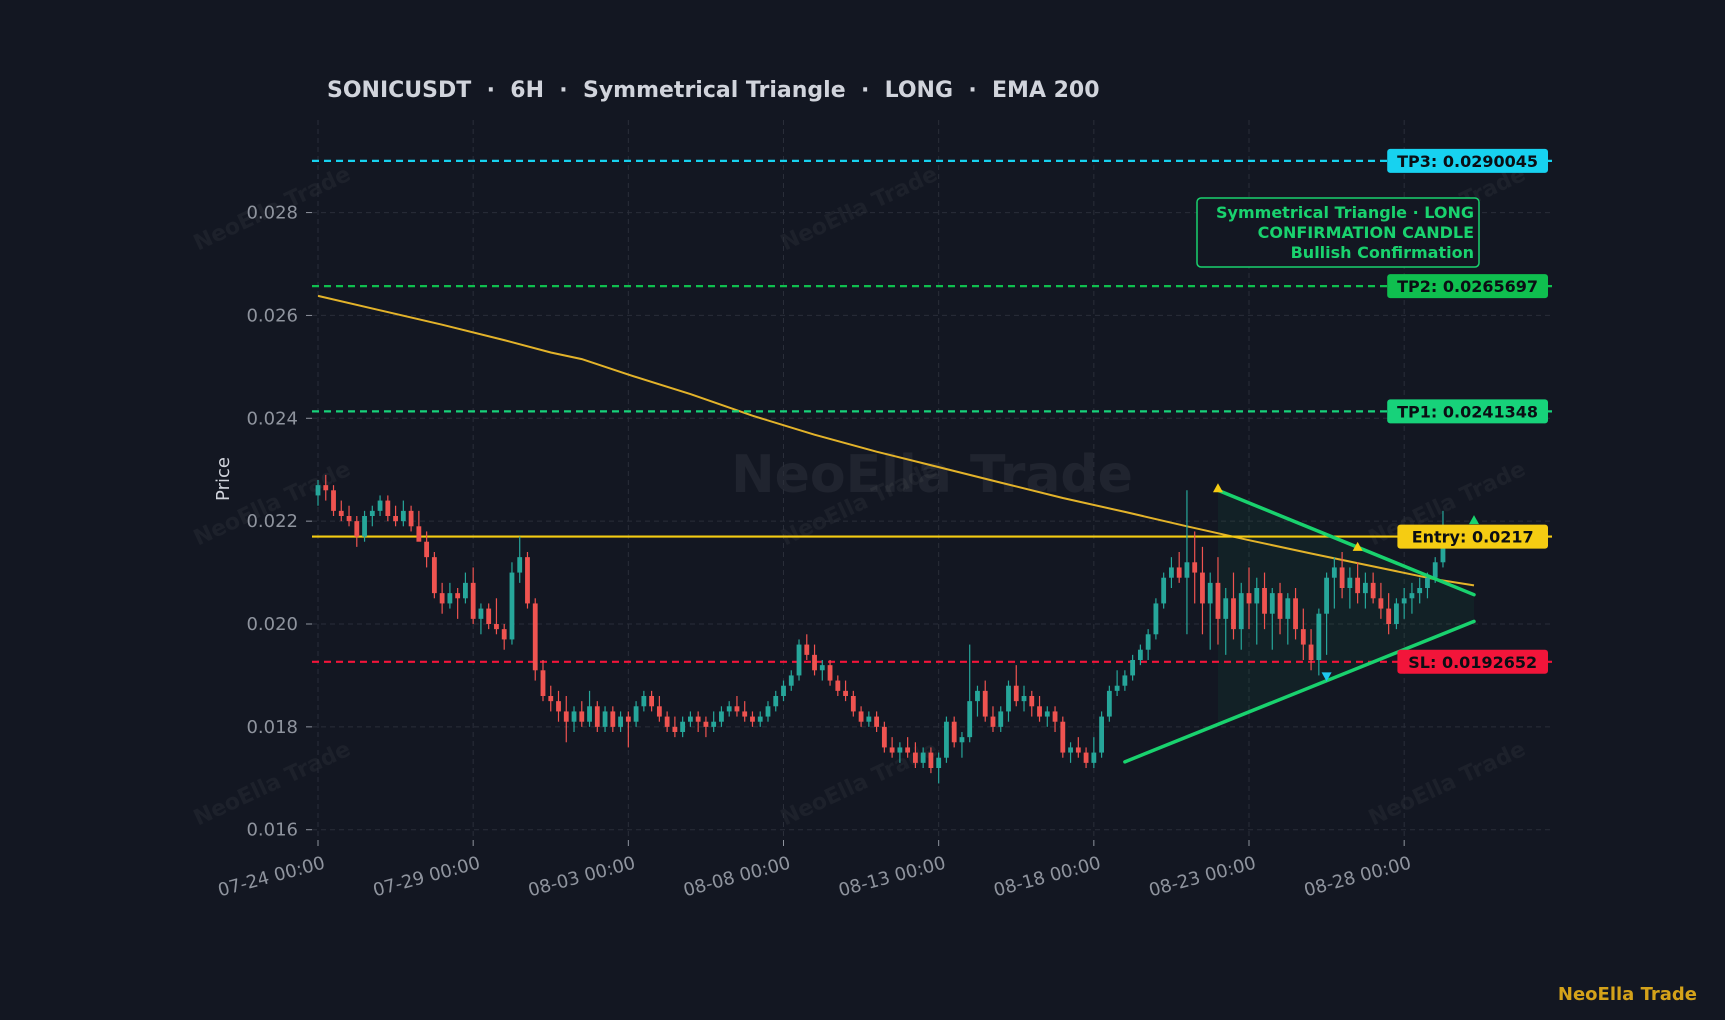 Image resolution: width=1725 pixels, height=1020 pixels. What do you see at coordinates (1472, 662) in the screenshot?
I see `level-label-sl: SL: 0.0192652` at bounding box center [1472, 662].